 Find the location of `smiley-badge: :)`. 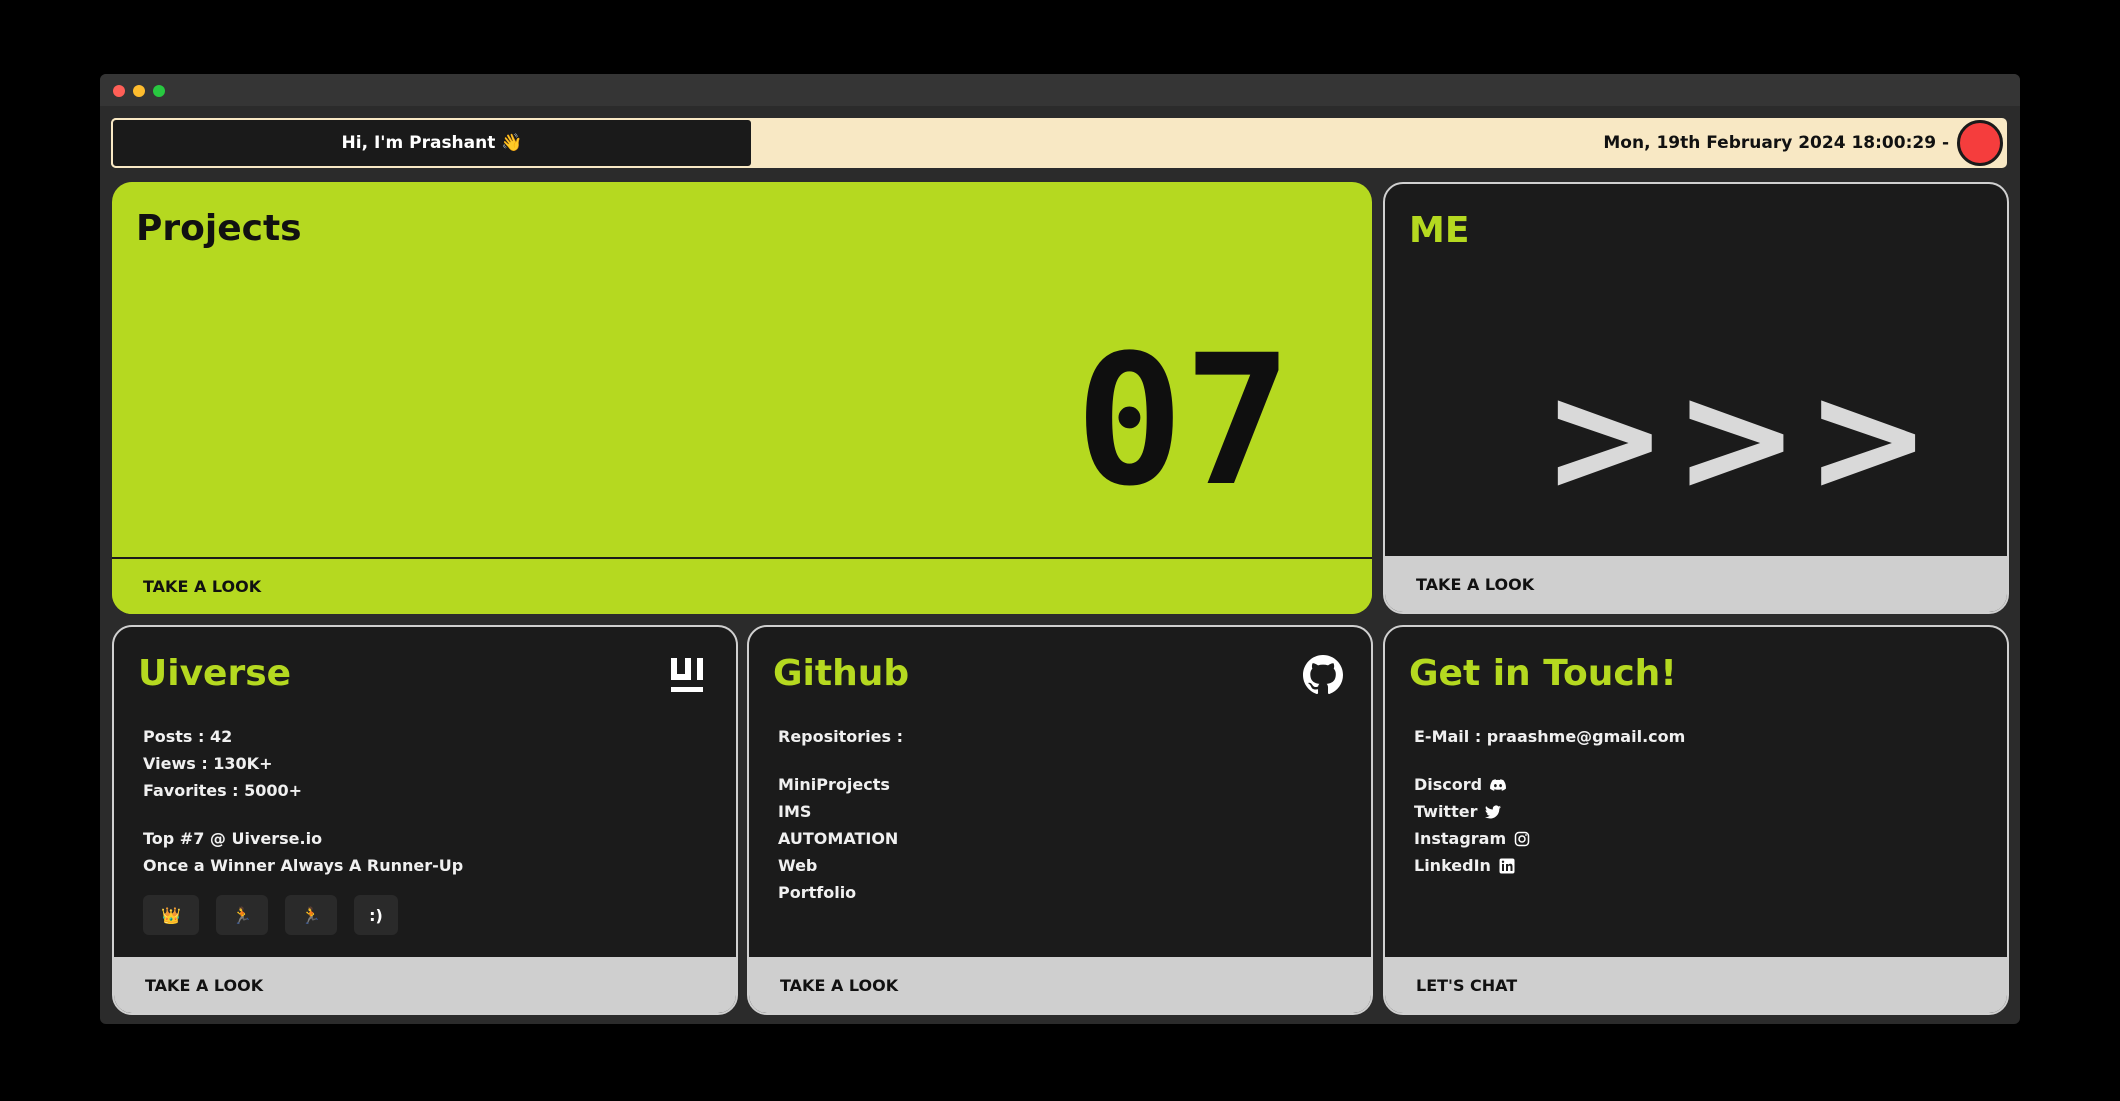

smiley-badge: :) is located at coordinates (376, 915).